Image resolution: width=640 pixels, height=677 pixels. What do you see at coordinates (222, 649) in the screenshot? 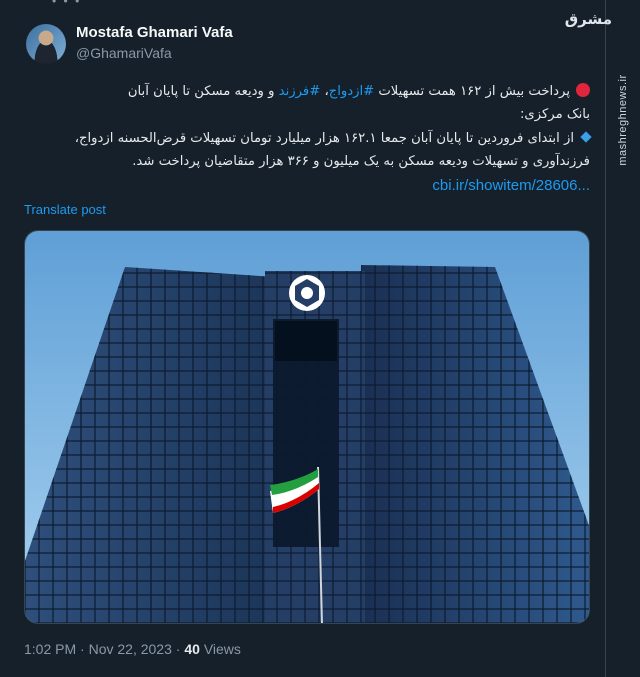
I see `views-label: Views` at bounding box center [222, 649].